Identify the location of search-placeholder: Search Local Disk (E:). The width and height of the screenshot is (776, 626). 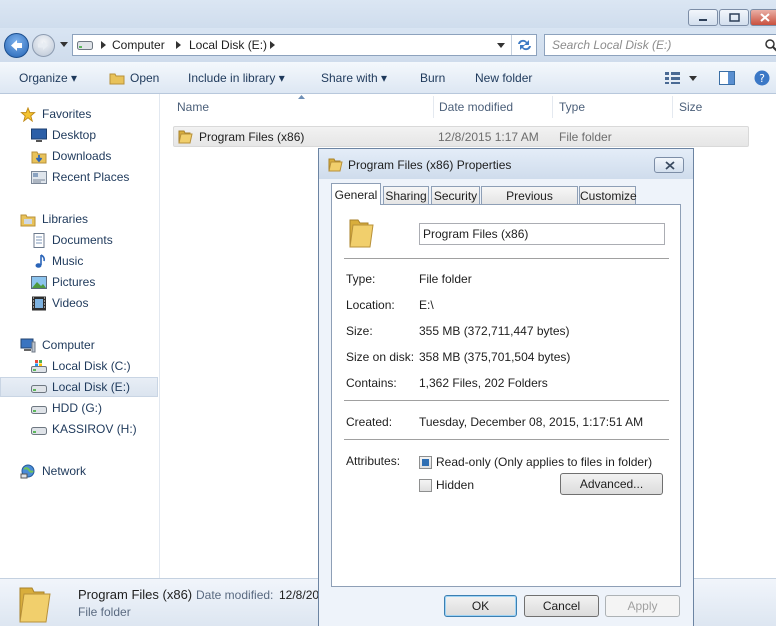
(612, 45).